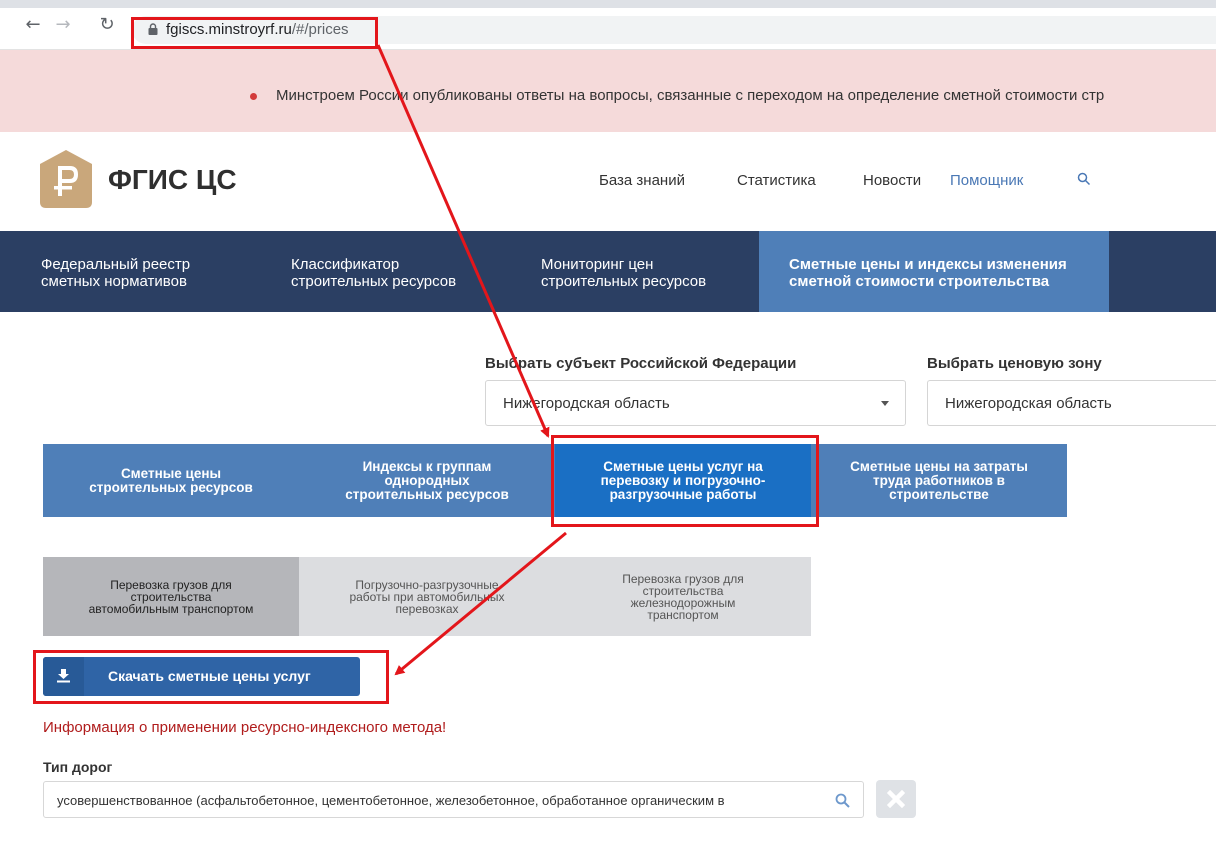 This screenshot has width=1216, height=864. Describe the element at coordinates (608, 4) in the screenshot. I see `tab-strip` at that location.